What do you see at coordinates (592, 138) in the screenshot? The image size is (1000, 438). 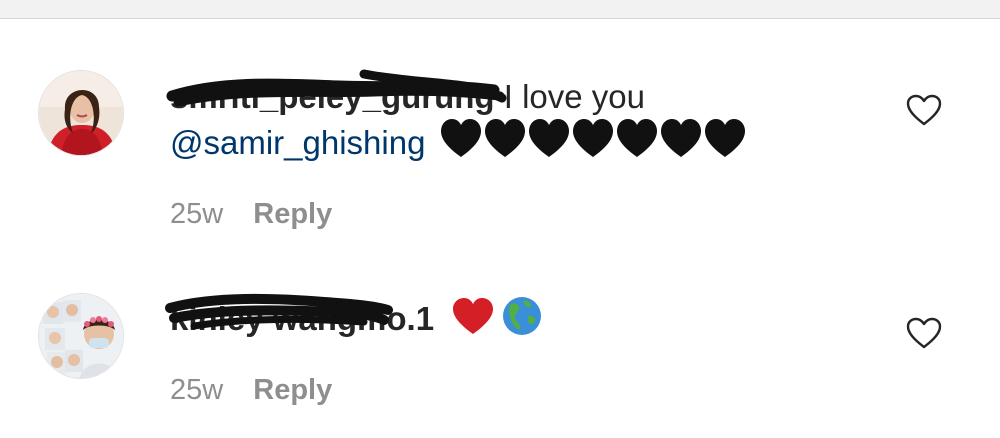 I see `black-heart-icon-row` at bounding box center [592, 138].